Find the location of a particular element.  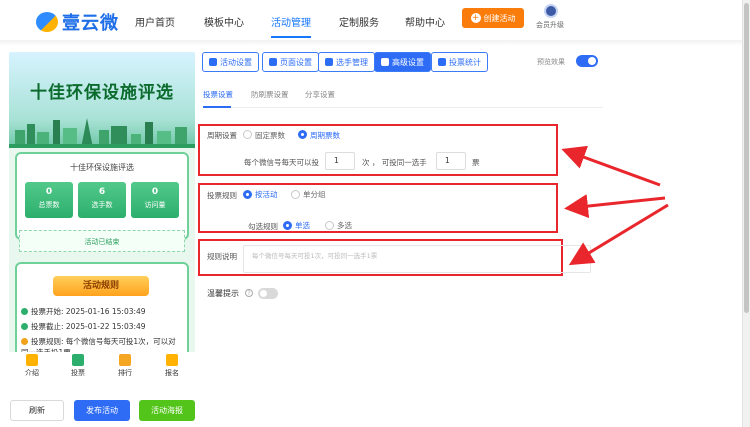

annotation-arrows is located at coordinates (615, 205).